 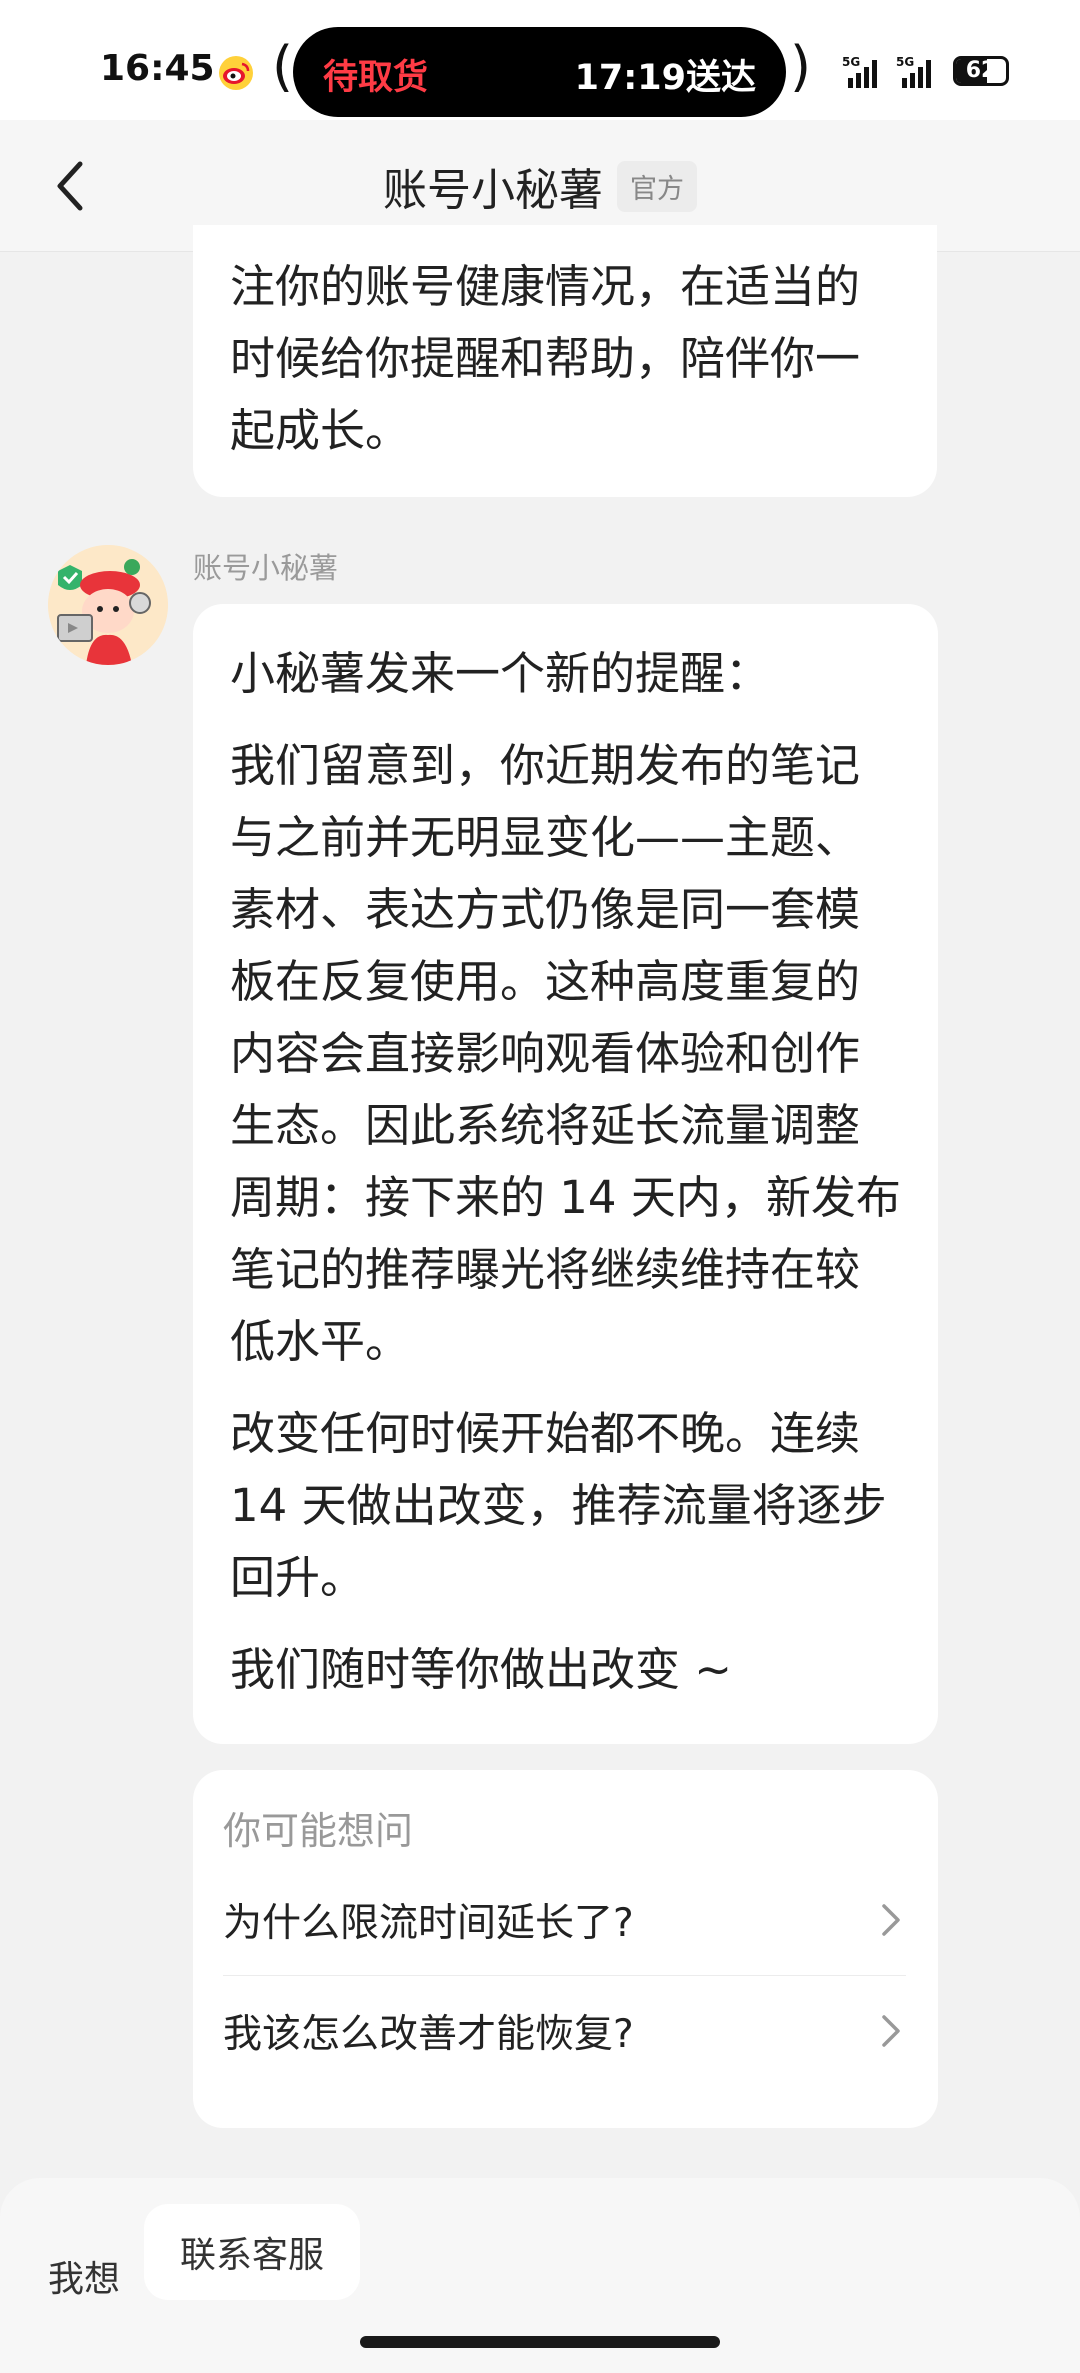 What do you see at coordinates (376, 78) in the screenshot?
I see `island-status-text: 待取货` at bounding box center [376, 78].